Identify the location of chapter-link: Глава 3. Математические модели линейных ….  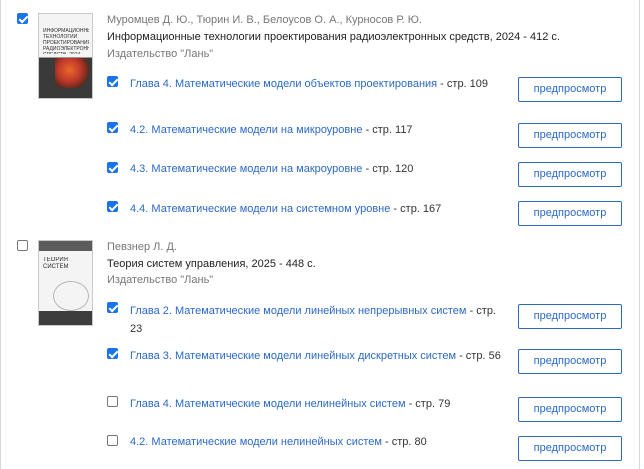
(293, 356).